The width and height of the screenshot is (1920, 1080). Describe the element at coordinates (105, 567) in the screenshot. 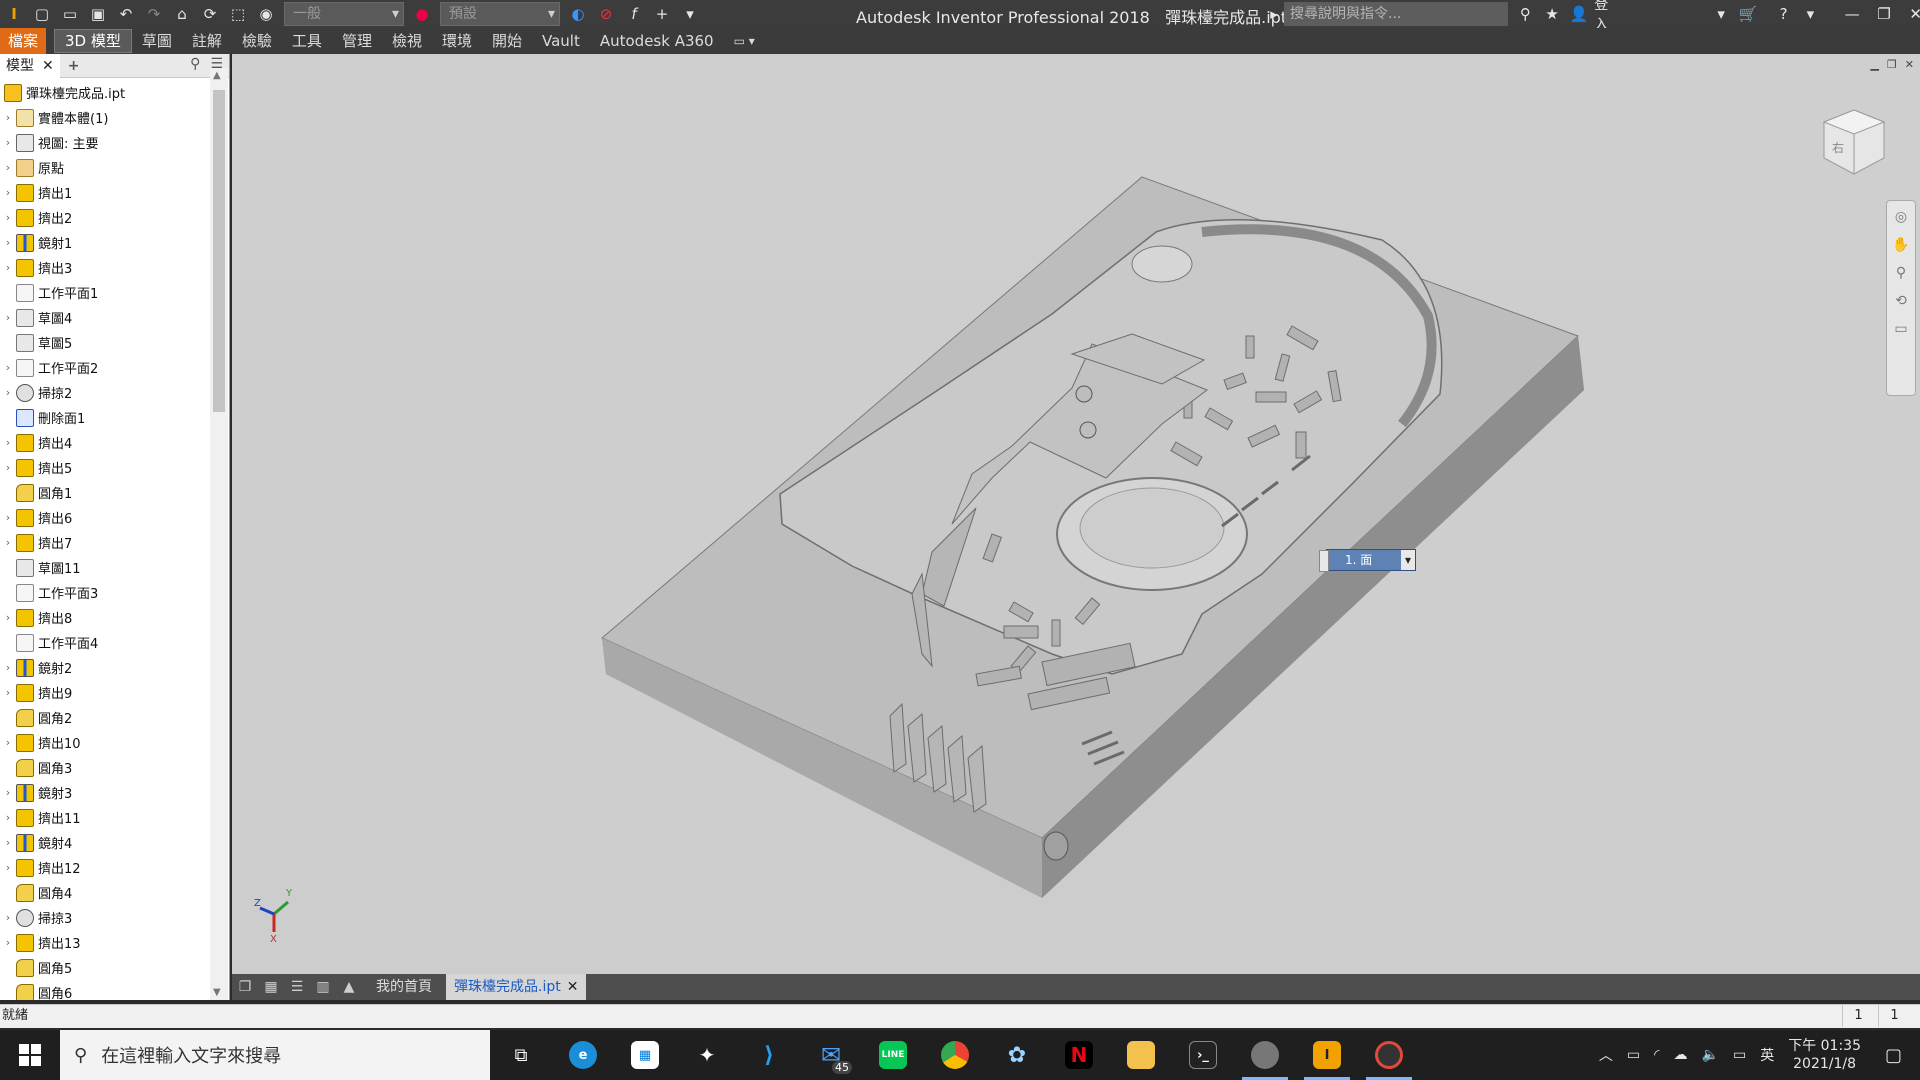

I see `tree-item: 草圖11` at that location.